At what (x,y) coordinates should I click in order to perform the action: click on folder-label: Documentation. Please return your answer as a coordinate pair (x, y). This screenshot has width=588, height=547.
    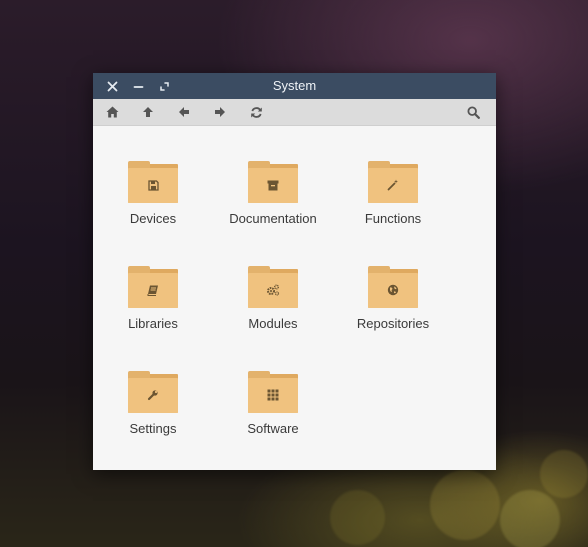
    Looking at the image, I should click on (273, 218).